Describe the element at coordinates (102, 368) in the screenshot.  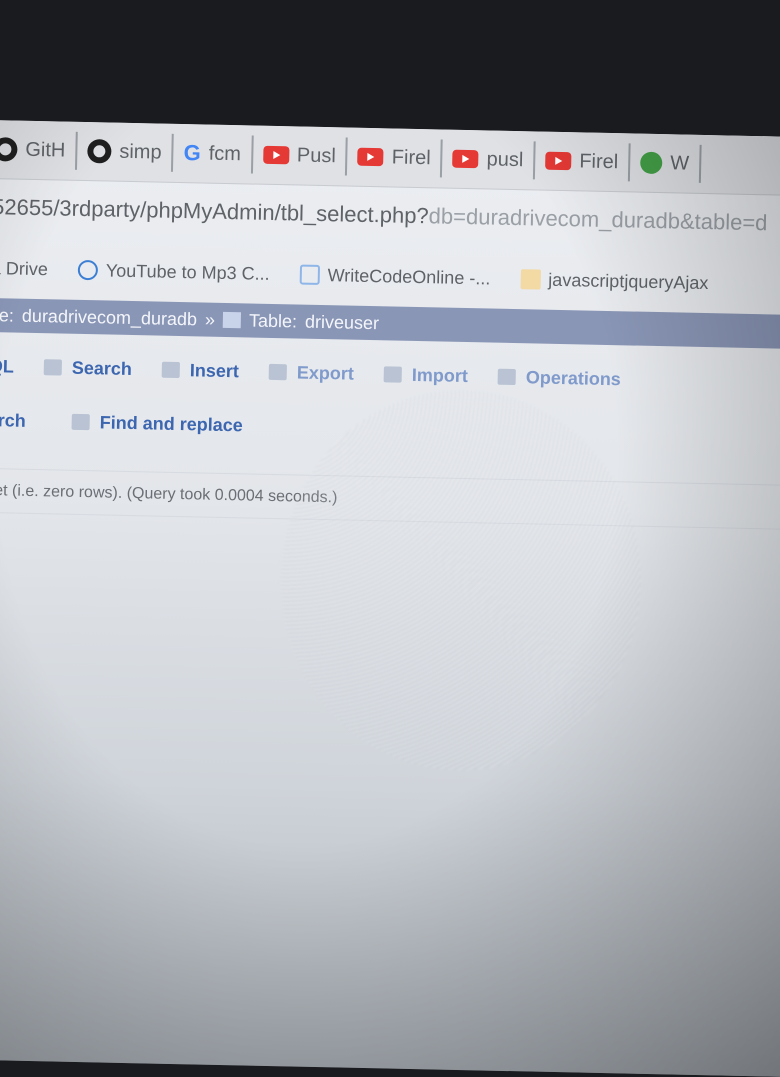
I see `tab-search-label: Search` at that location.